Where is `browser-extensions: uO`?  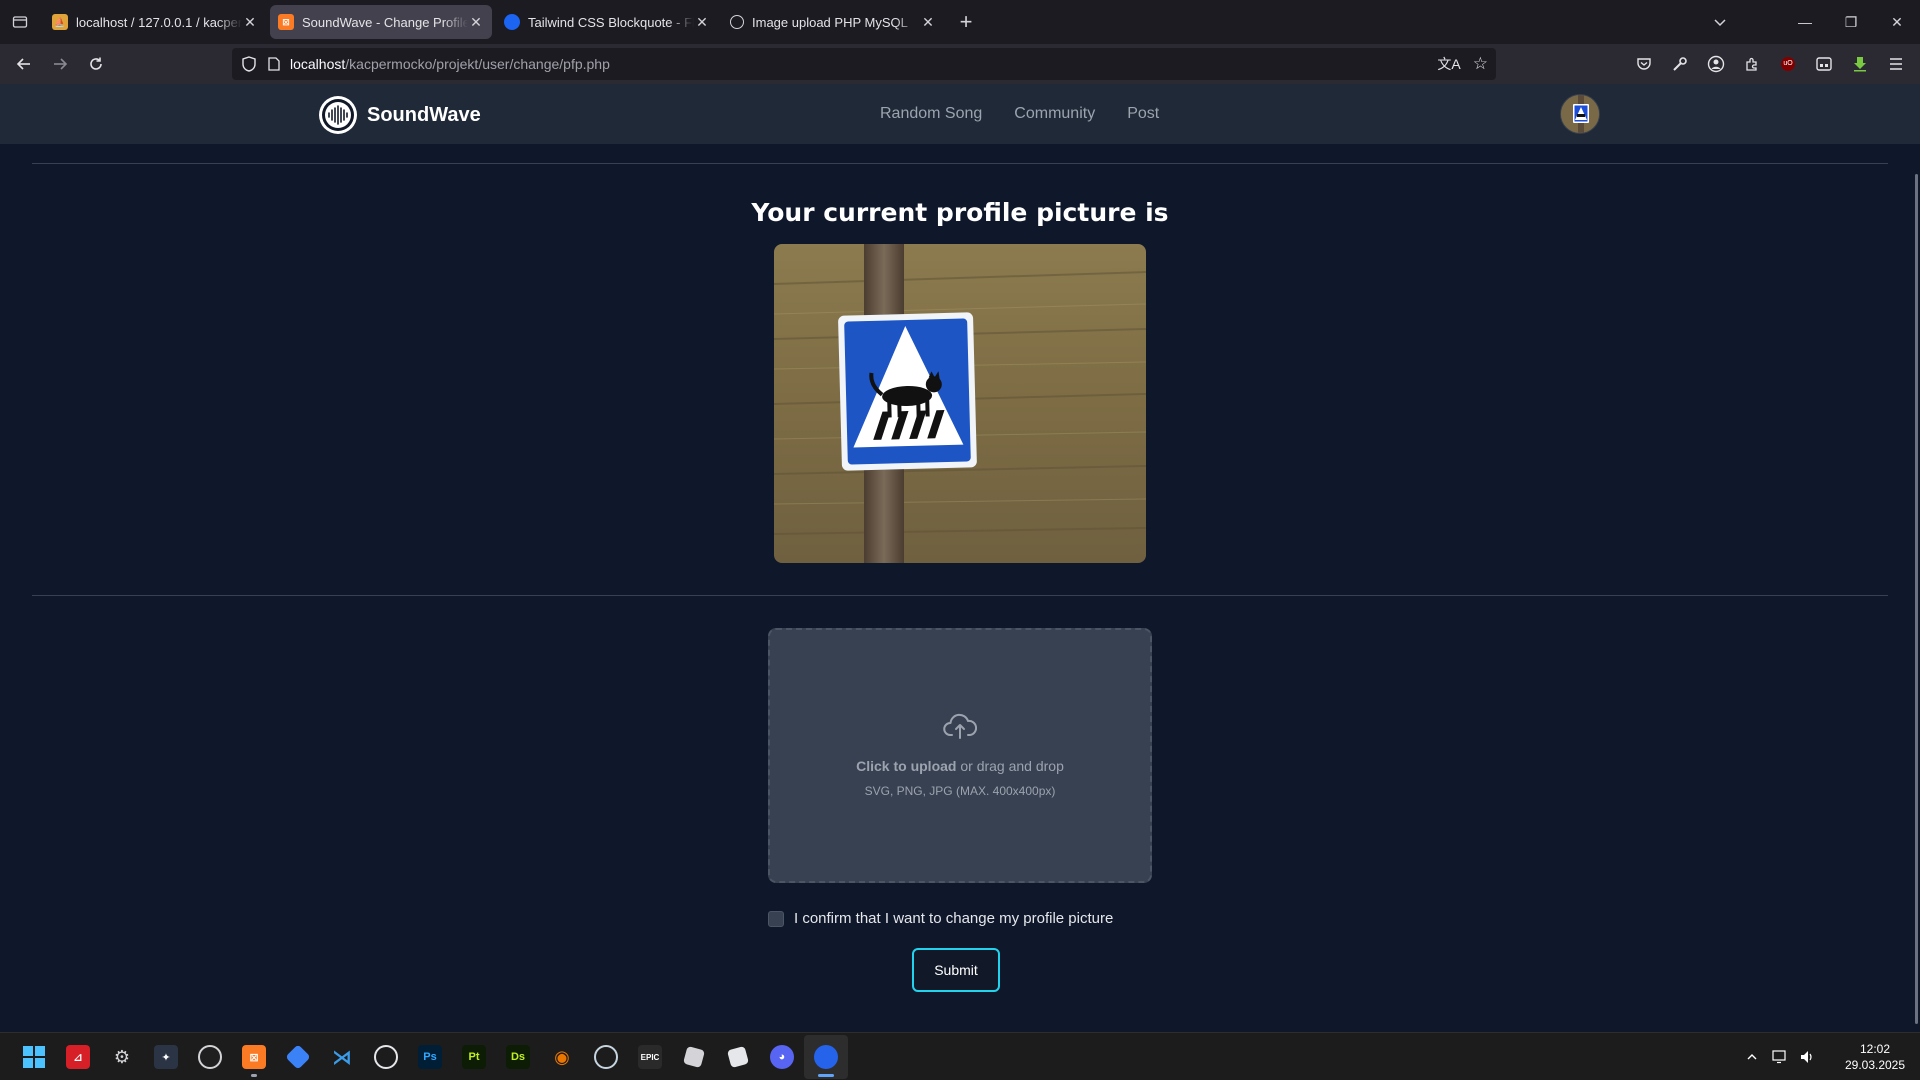 browser-extensions: uO is located at coordinates (1770, 64).